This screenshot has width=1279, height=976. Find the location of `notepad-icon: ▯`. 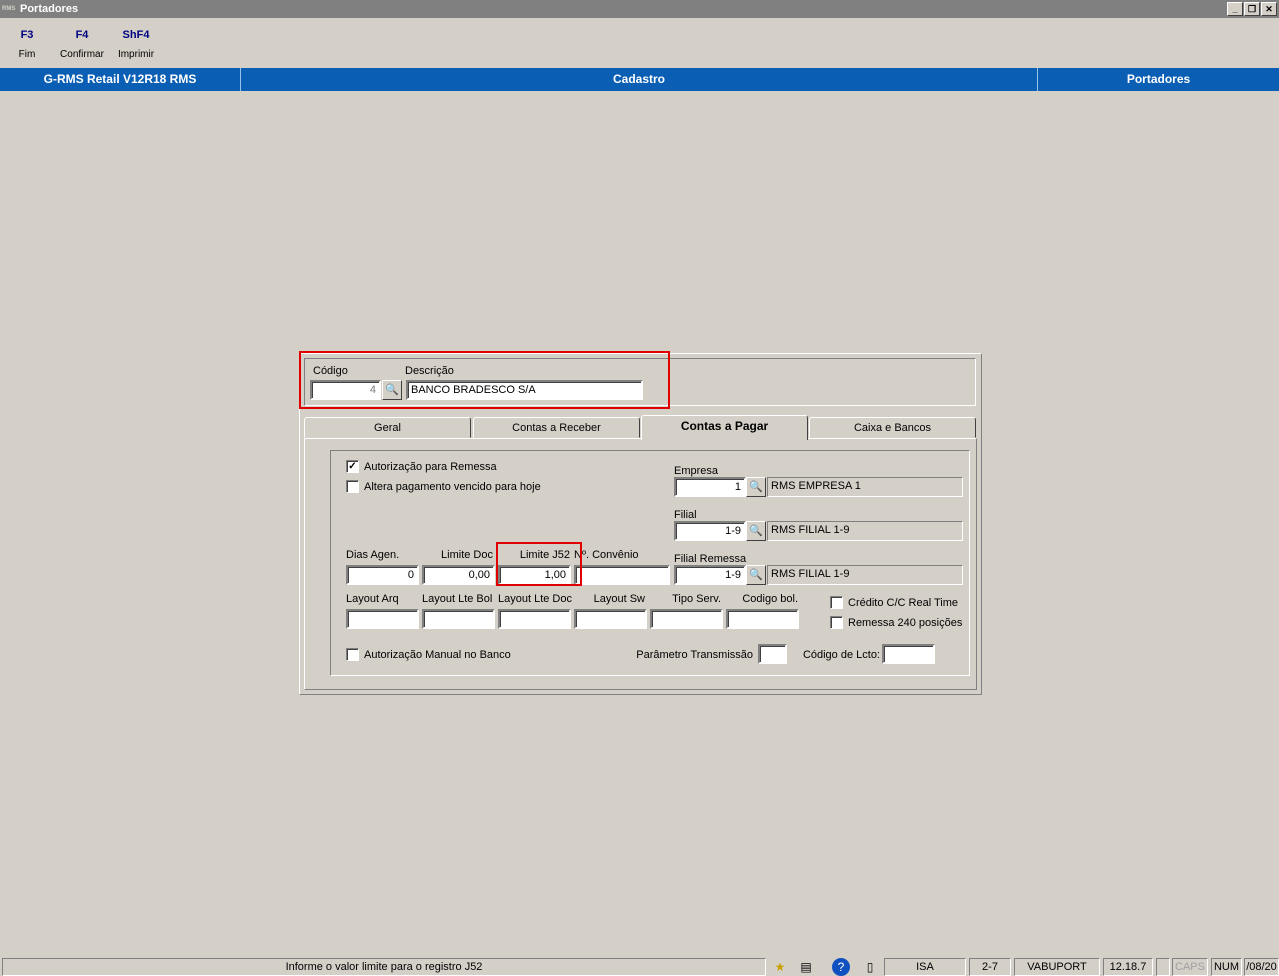

notepad-icon: ▯ is located at coordinates (870, 967).